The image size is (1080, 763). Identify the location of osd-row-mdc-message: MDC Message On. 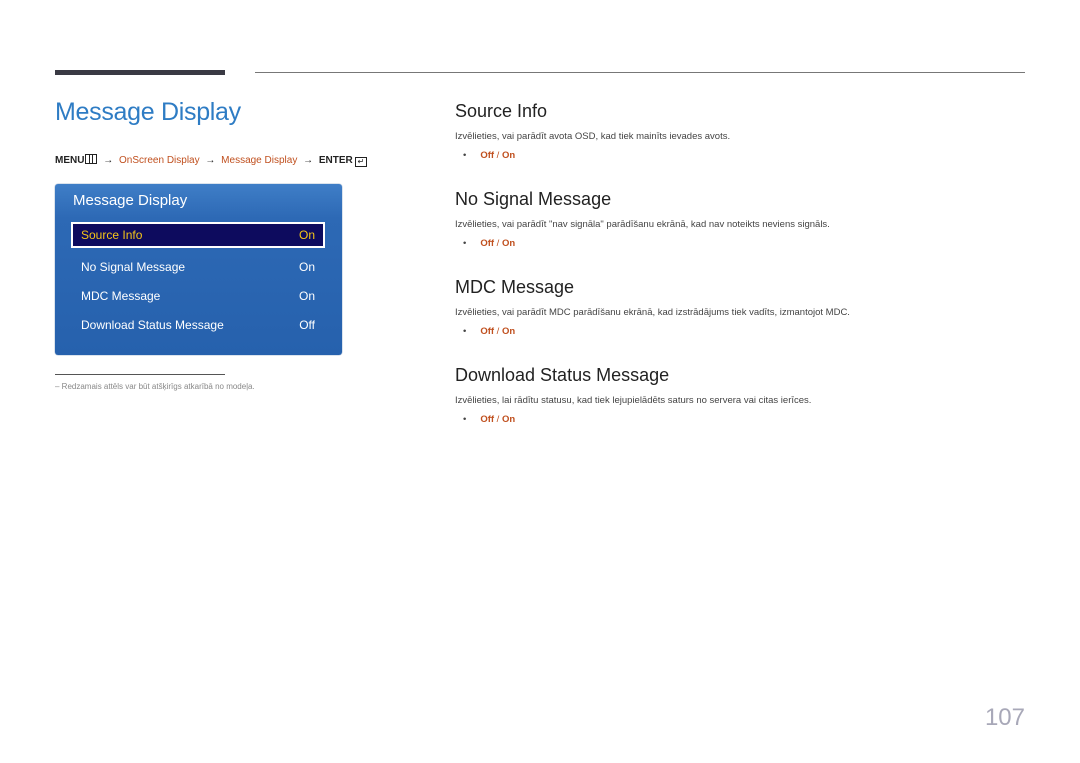
(198, 296).